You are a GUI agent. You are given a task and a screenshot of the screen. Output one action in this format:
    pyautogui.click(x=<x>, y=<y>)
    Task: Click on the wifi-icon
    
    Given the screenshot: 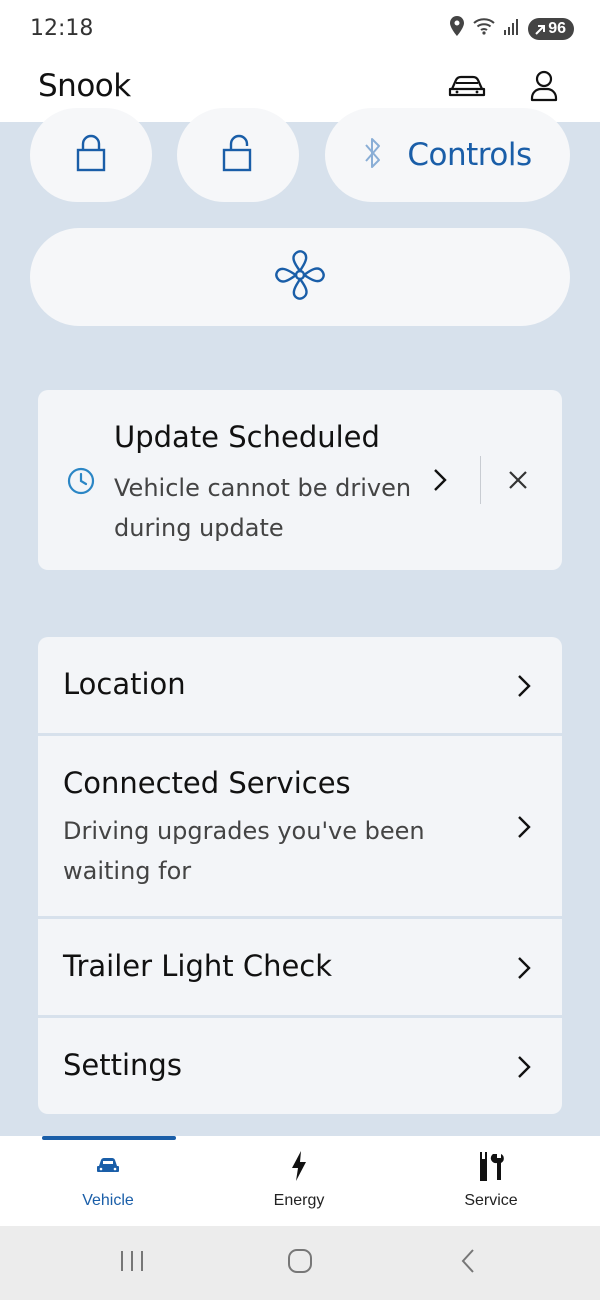 What is the action you would take?
    pyautogui.click(x=484, y=28)
    